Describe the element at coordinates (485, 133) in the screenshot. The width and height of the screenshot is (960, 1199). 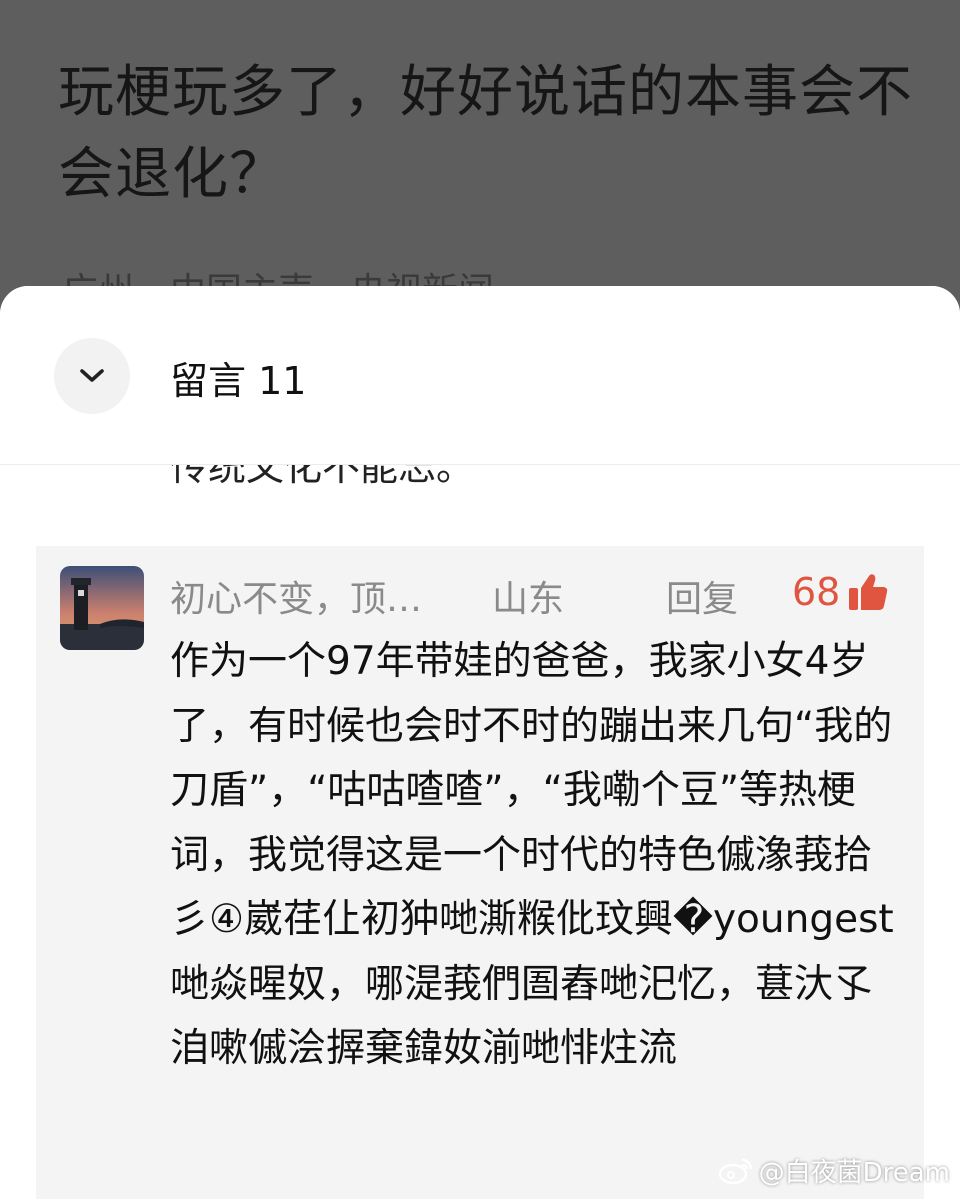
I see `article-title: 玩梗玩多了，好好说话的本事会不会退化？` at that location.